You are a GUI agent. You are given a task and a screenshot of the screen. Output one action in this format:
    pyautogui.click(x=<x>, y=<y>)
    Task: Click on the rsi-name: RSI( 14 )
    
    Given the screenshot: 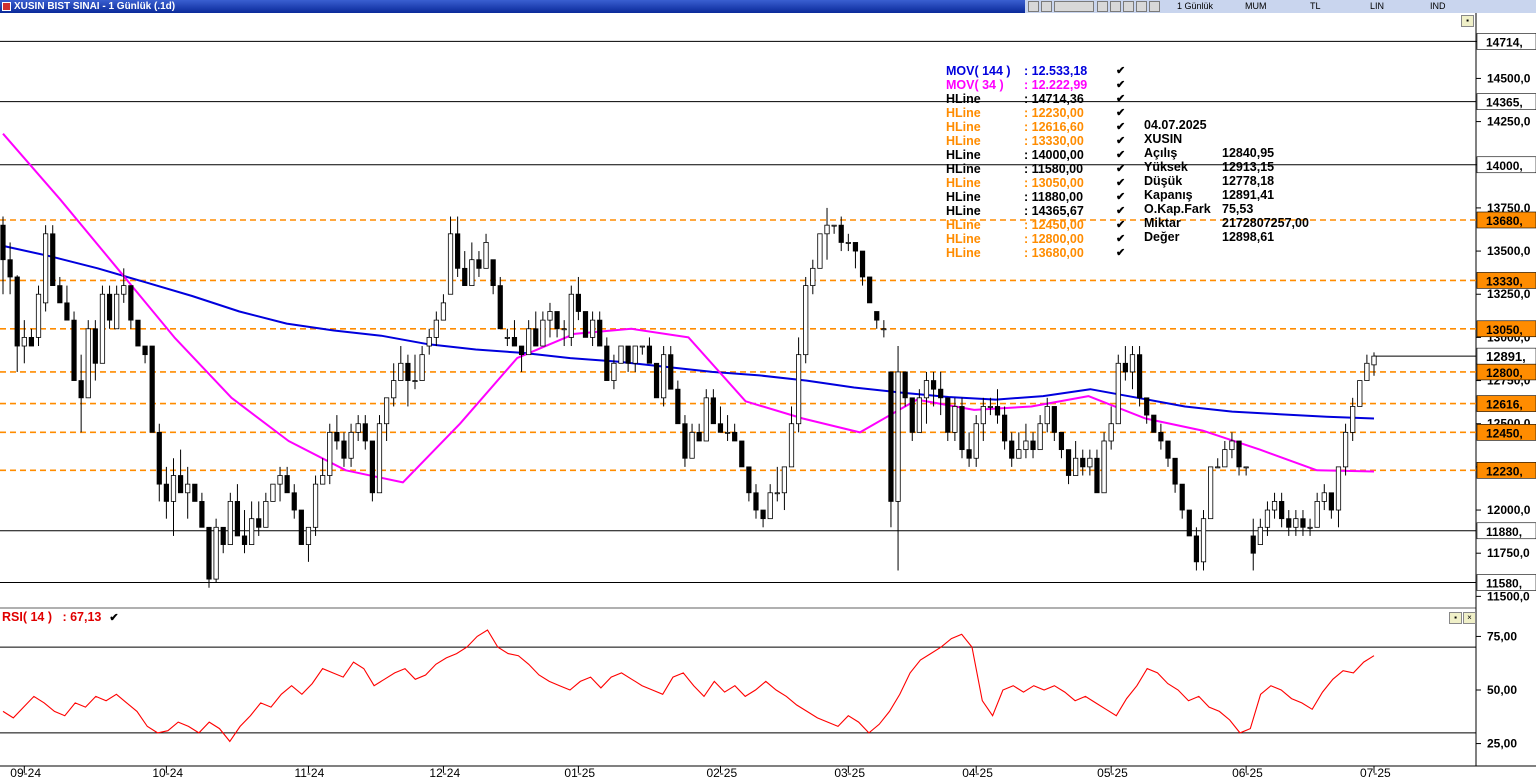 What is the action you would take?
    pyautogui.click(x=27, y=617)
    